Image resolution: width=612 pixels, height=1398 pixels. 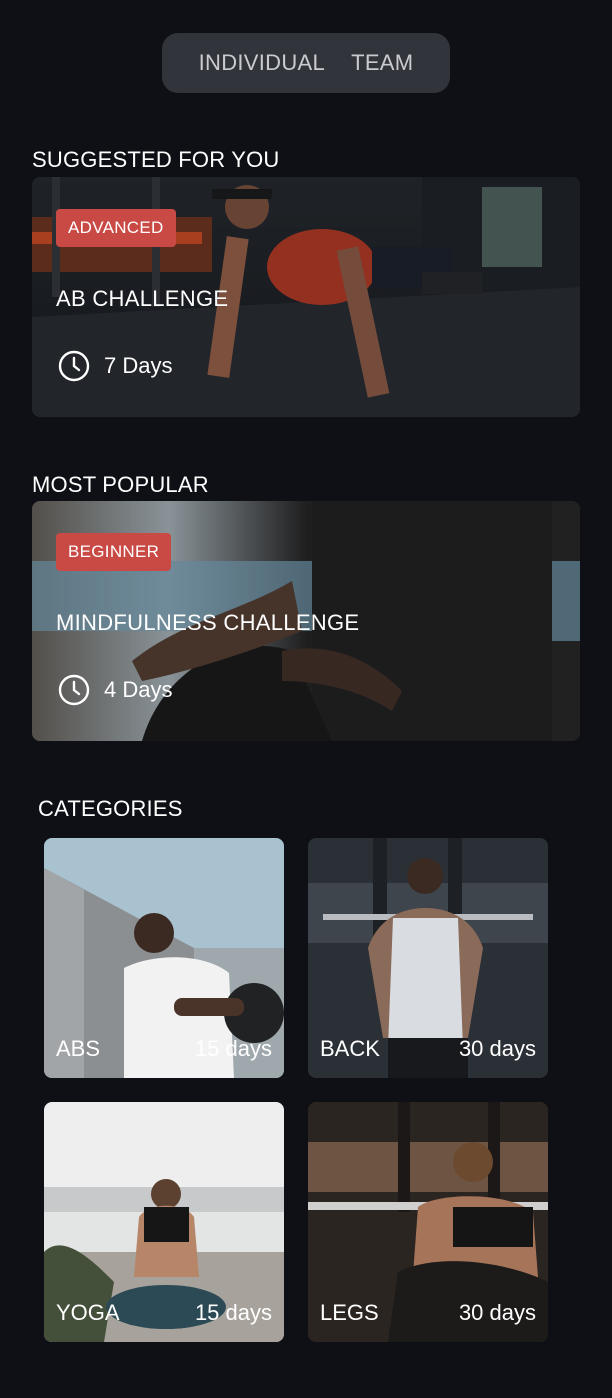 What do you see at coordinates (164, 958) in the screenshot?
I see `category-tile-abs: ABS 15 days` at bounding box center [164, 958].